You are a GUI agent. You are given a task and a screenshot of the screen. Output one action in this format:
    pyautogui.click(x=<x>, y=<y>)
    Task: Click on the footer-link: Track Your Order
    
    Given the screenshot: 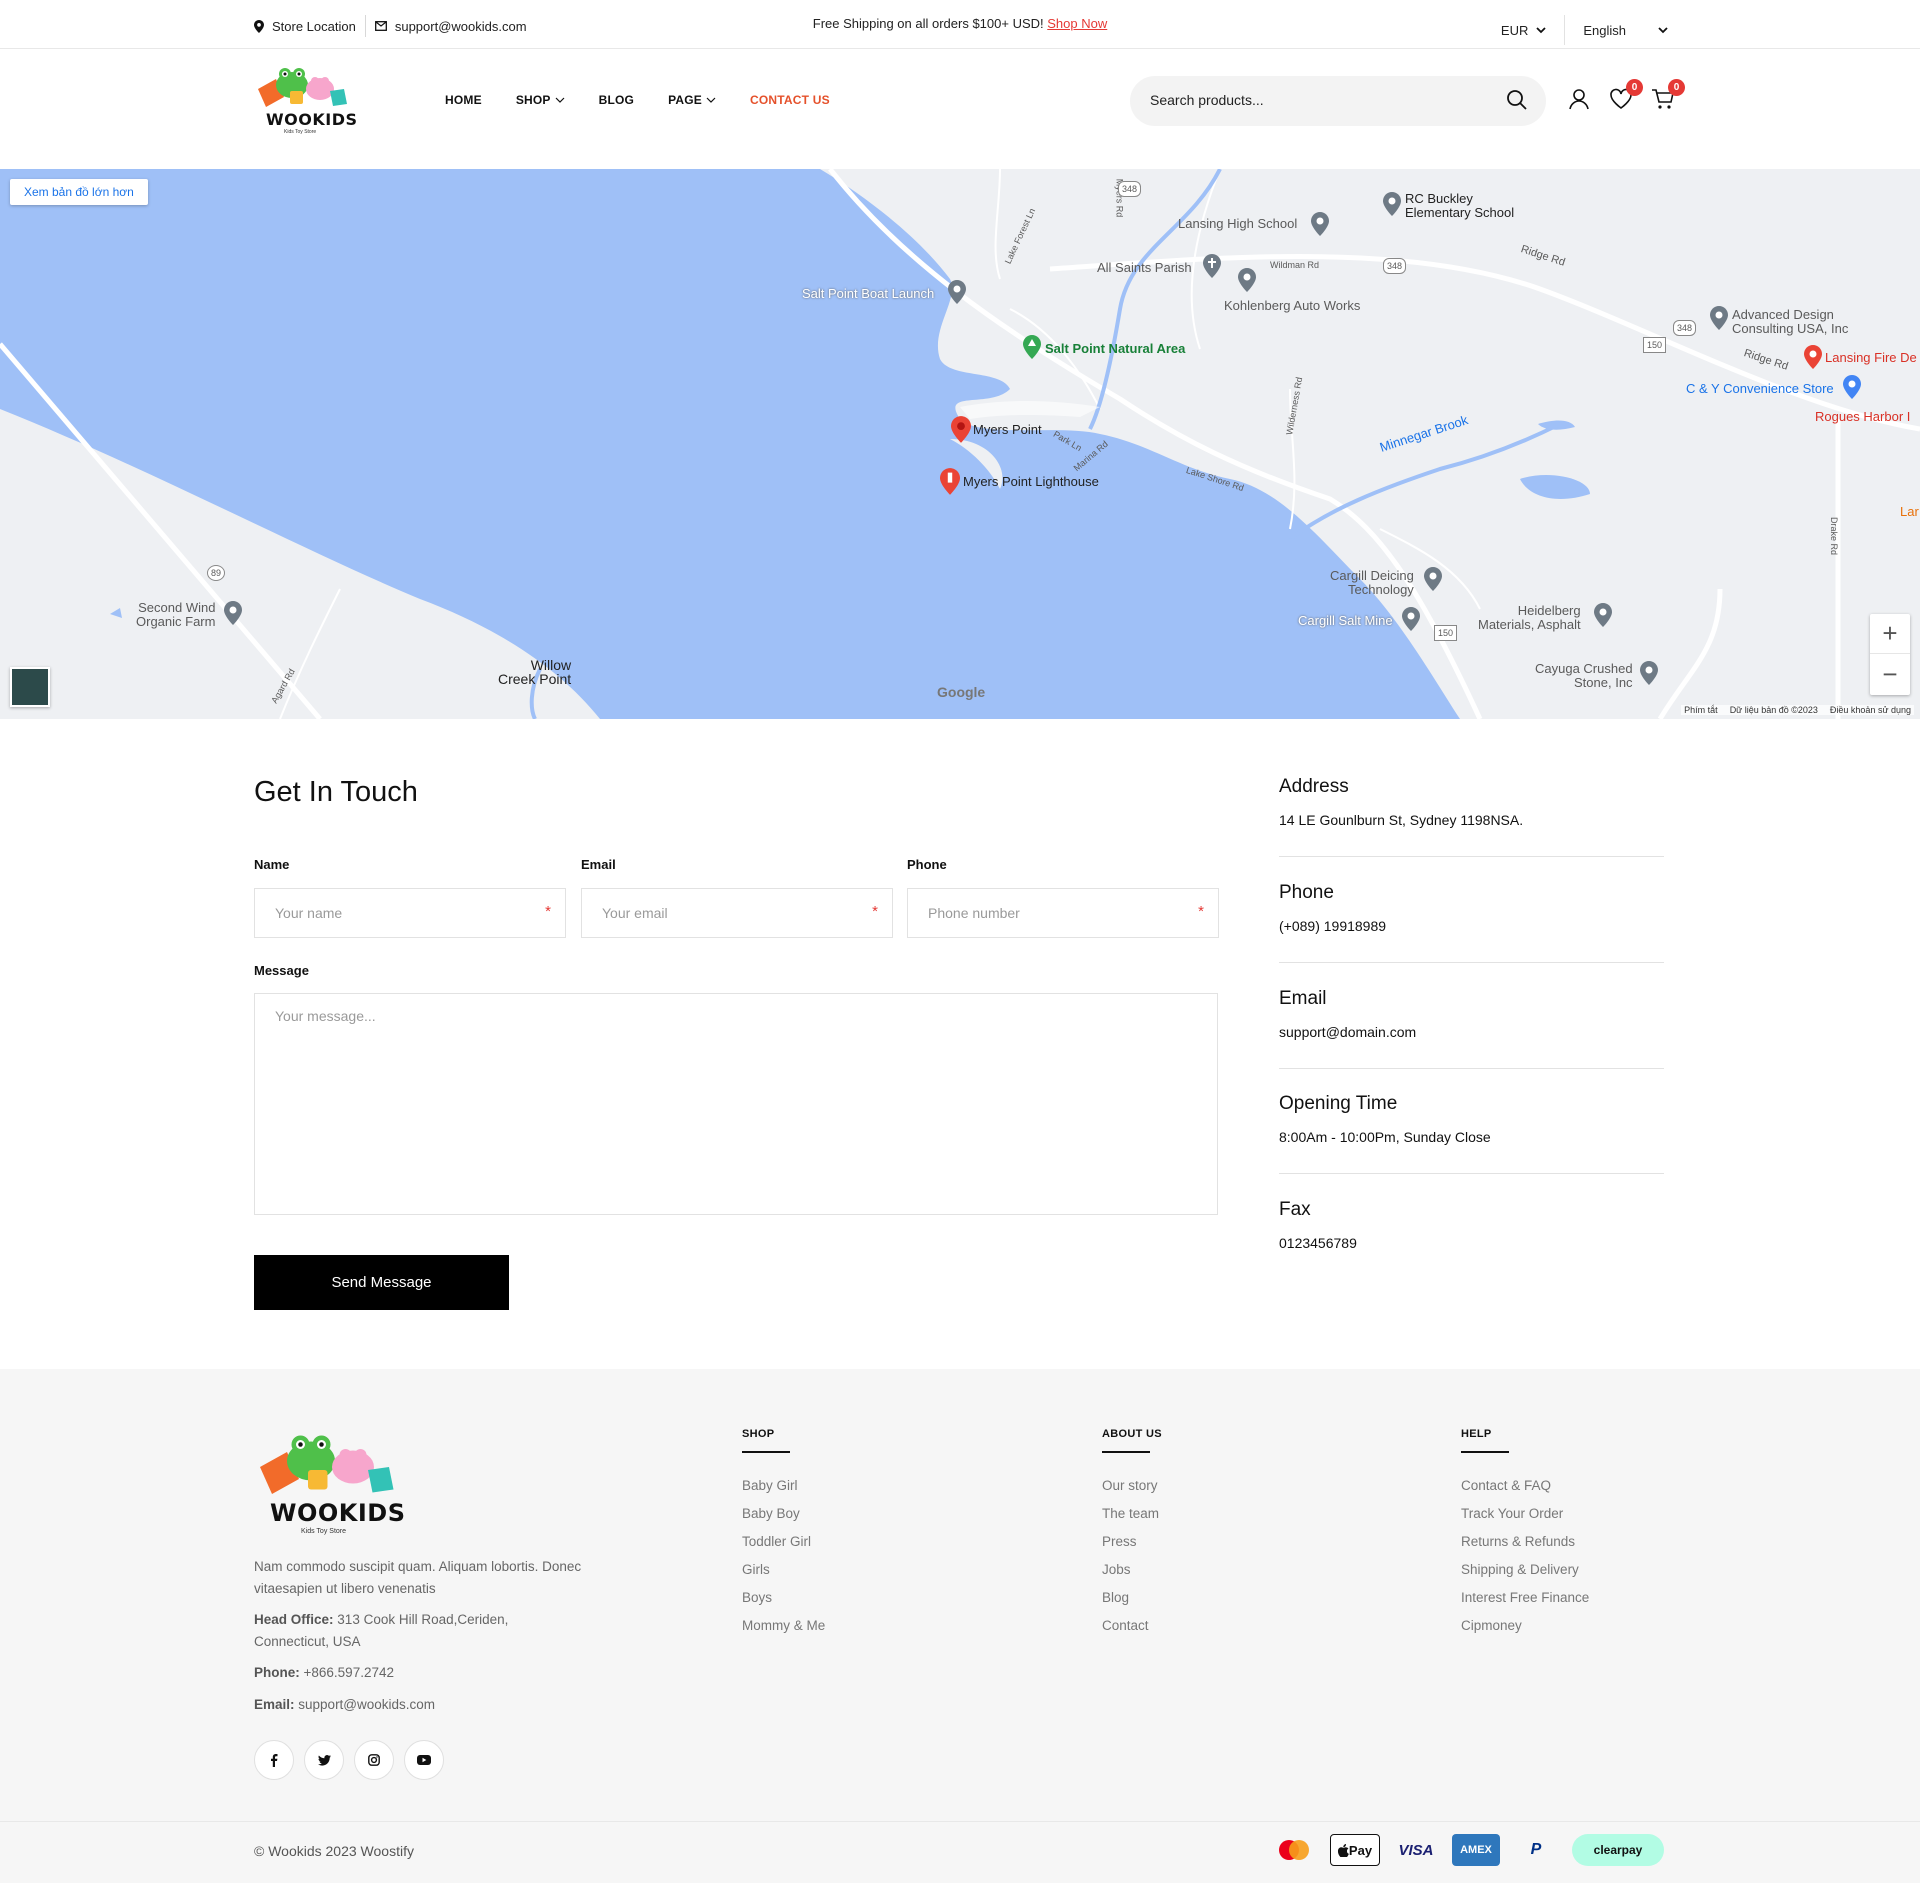 What is the action you would take?
    pyautogui.click(x=1525, y=1514)
    